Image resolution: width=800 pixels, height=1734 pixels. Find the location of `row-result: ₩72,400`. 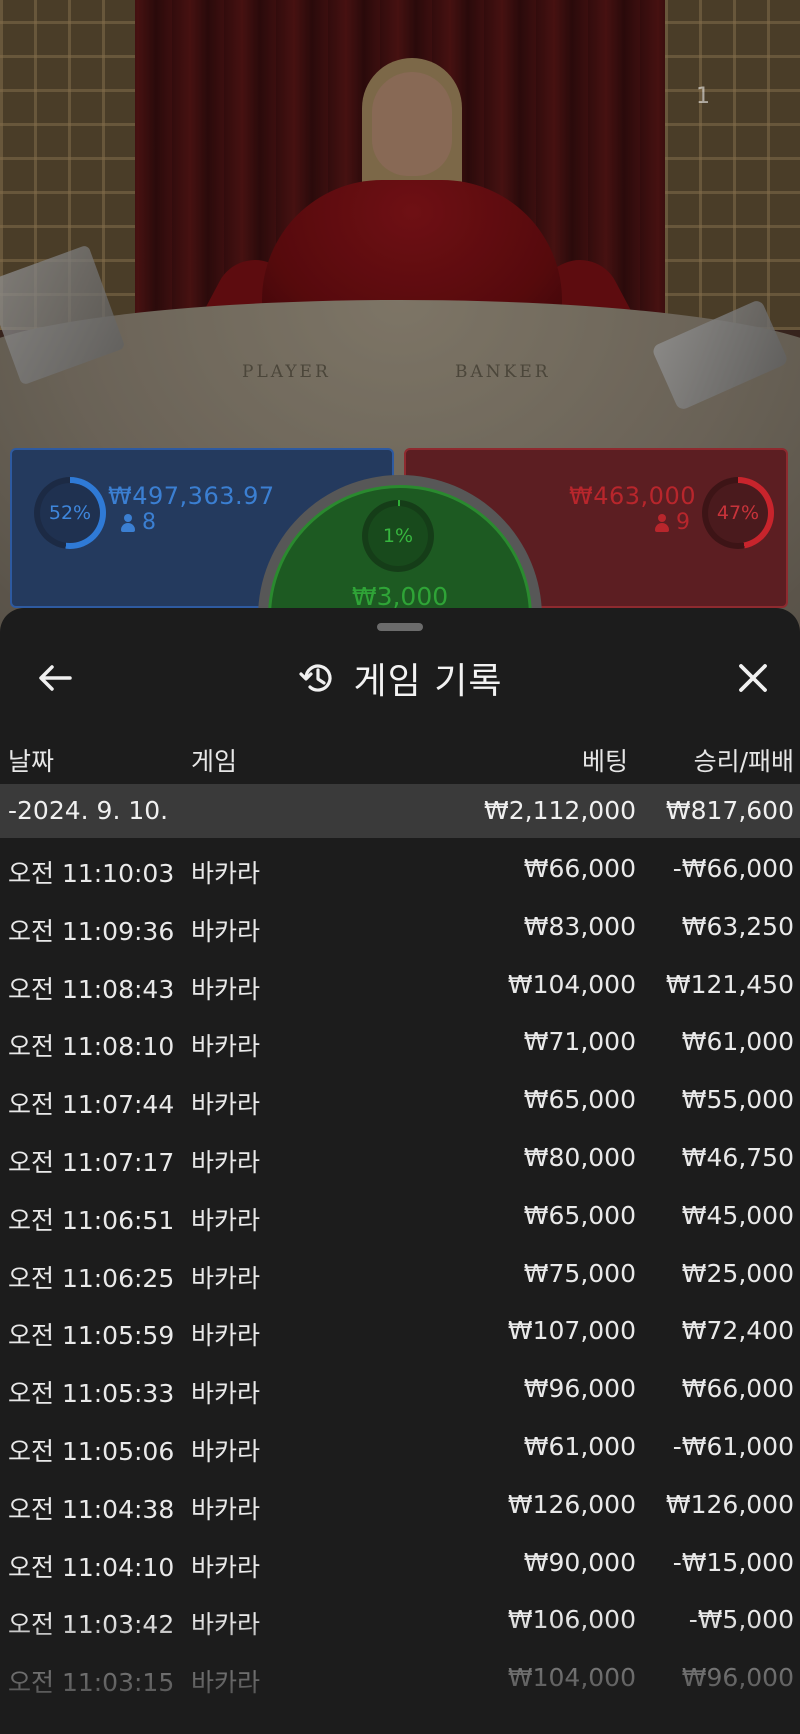

row-result: ₩72,400 is located at coordinates (737, 1331).